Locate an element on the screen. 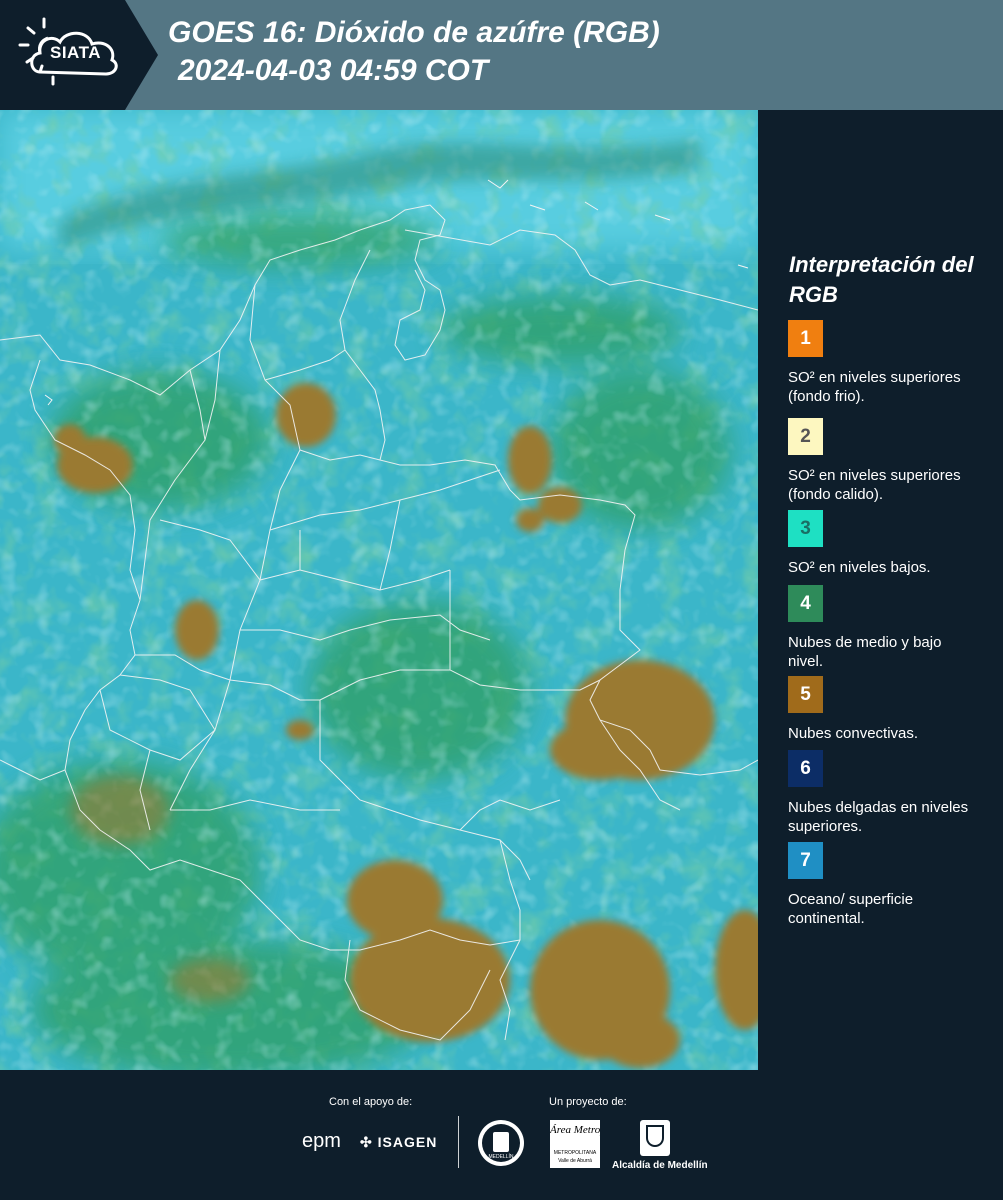 The image size is (1003, 1200). footer-divider is located at coordinates (458, 1142).